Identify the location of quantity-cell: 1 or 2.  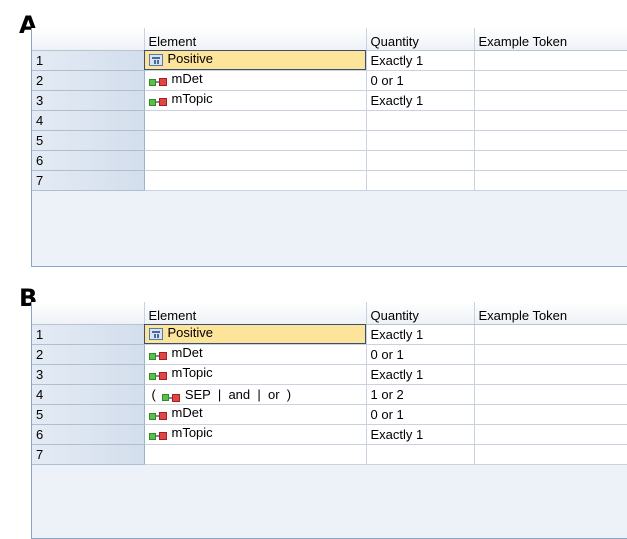
(420, 394).